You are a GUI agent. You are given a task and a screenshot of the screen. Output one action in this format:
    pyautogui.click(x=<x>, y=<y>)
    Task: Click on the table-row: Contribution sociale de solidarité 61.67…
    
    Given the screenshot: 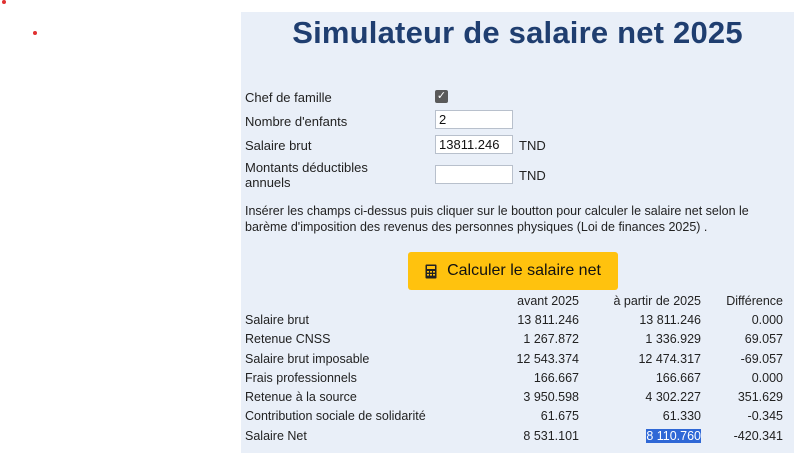 What is the action you would take?
    pyautogui.click(x=513, y=416)
    